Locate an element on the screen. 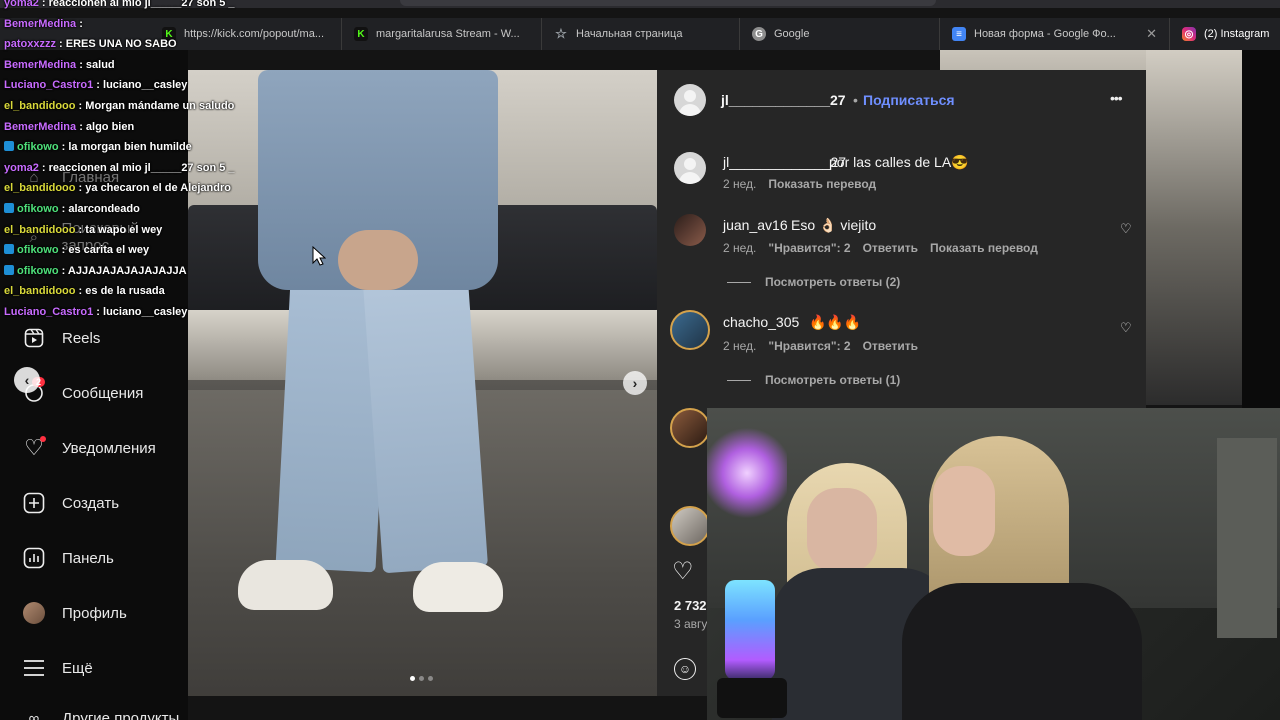 The image size is (1280, 720). chat-text: : luciano__casley is located at coordinates (140, 85).